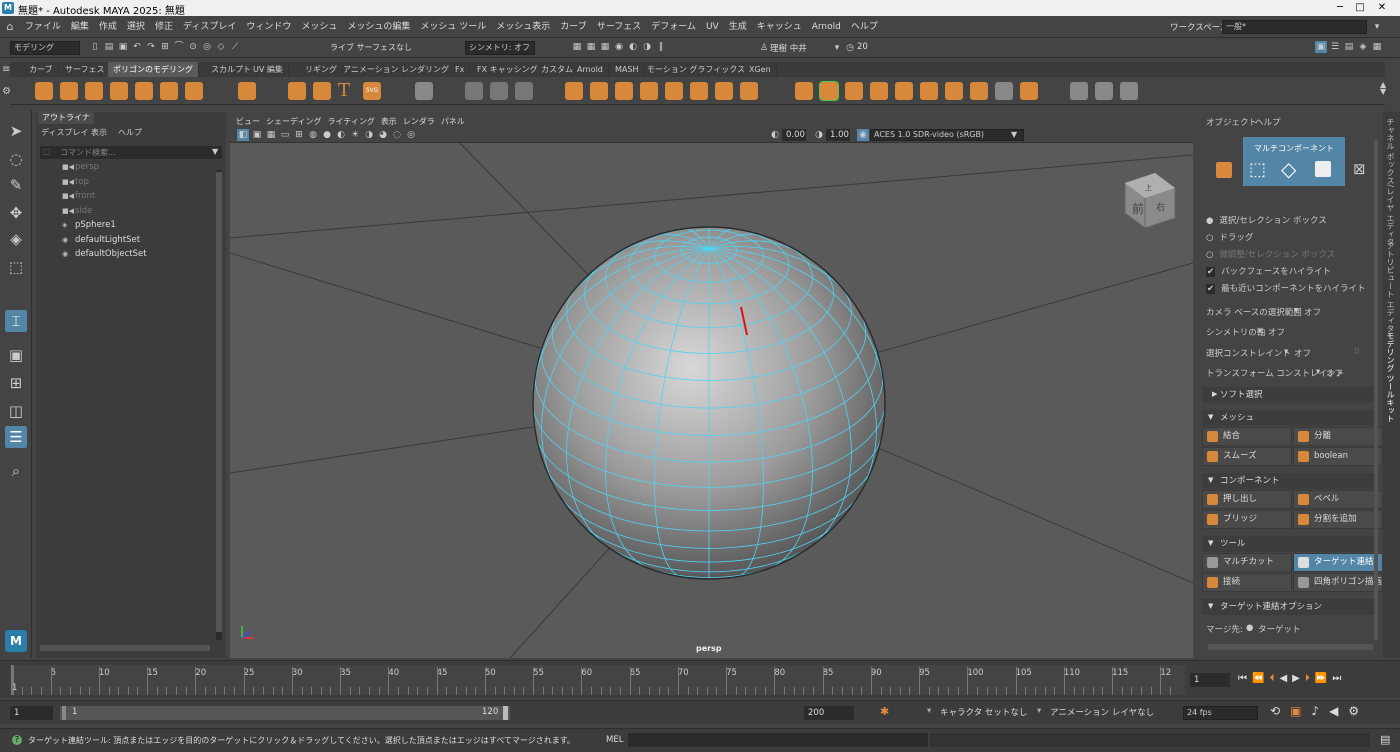 This screenshot has height=752, width=1400. Describe the element at coordinates (94, 91) in the screenshot. I see `poly-cylinder-icon` at that location.